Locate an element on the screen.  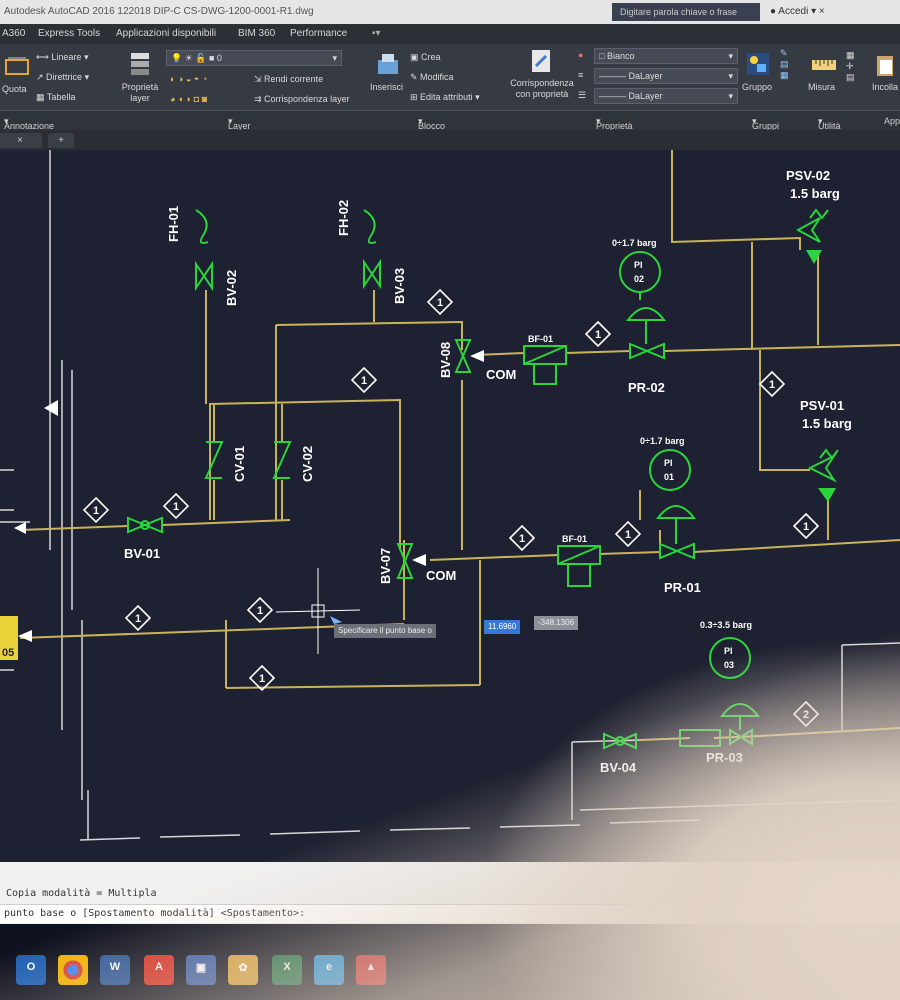
taskbar: O W A ▣ ✿ X e ▲ is located at coordinates (450, 962).